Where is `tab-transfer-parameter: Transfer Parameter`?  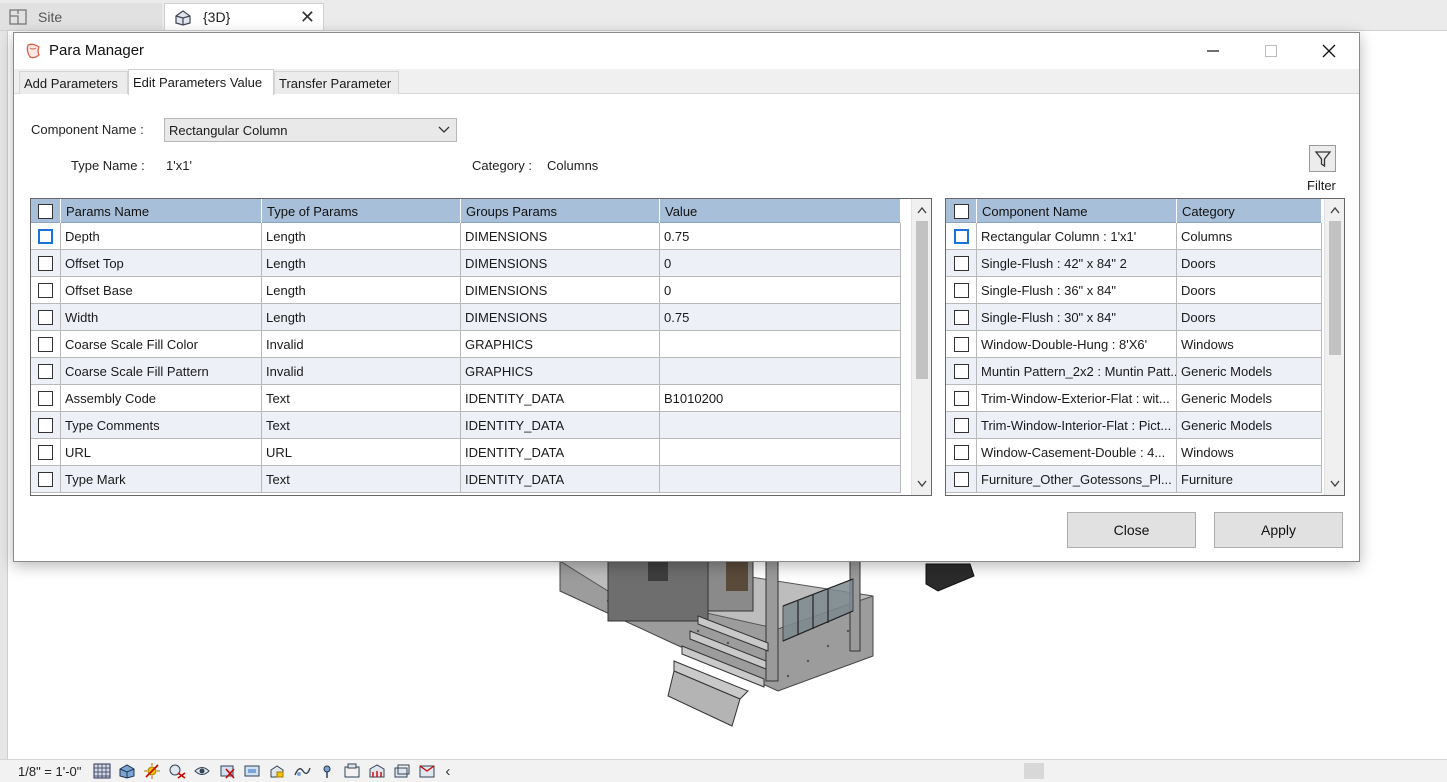 tab-transfer-parameter: Transfer Parameter is located at coordinates (336, 82).